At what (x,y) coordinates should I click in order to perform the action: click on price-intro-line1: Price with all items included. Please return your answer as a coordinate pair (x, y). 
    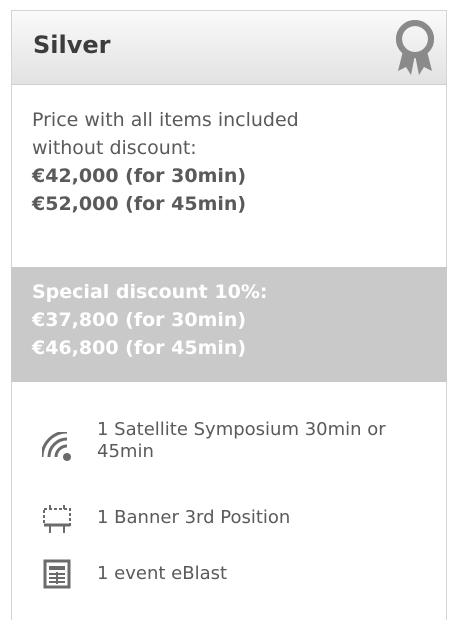
    Looking at the image, I should click on (165, 120).